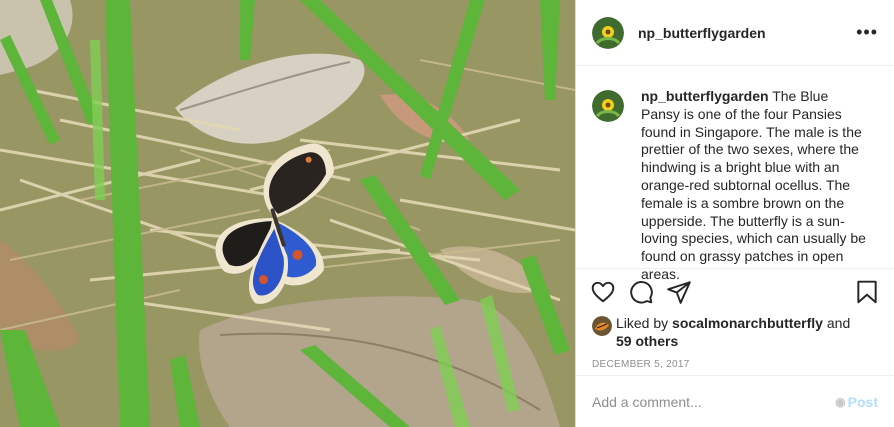  What do you see at coordinates (867, 292) in the screenshot?
I see `bookmark-icon` at bounding box center [867, 292].